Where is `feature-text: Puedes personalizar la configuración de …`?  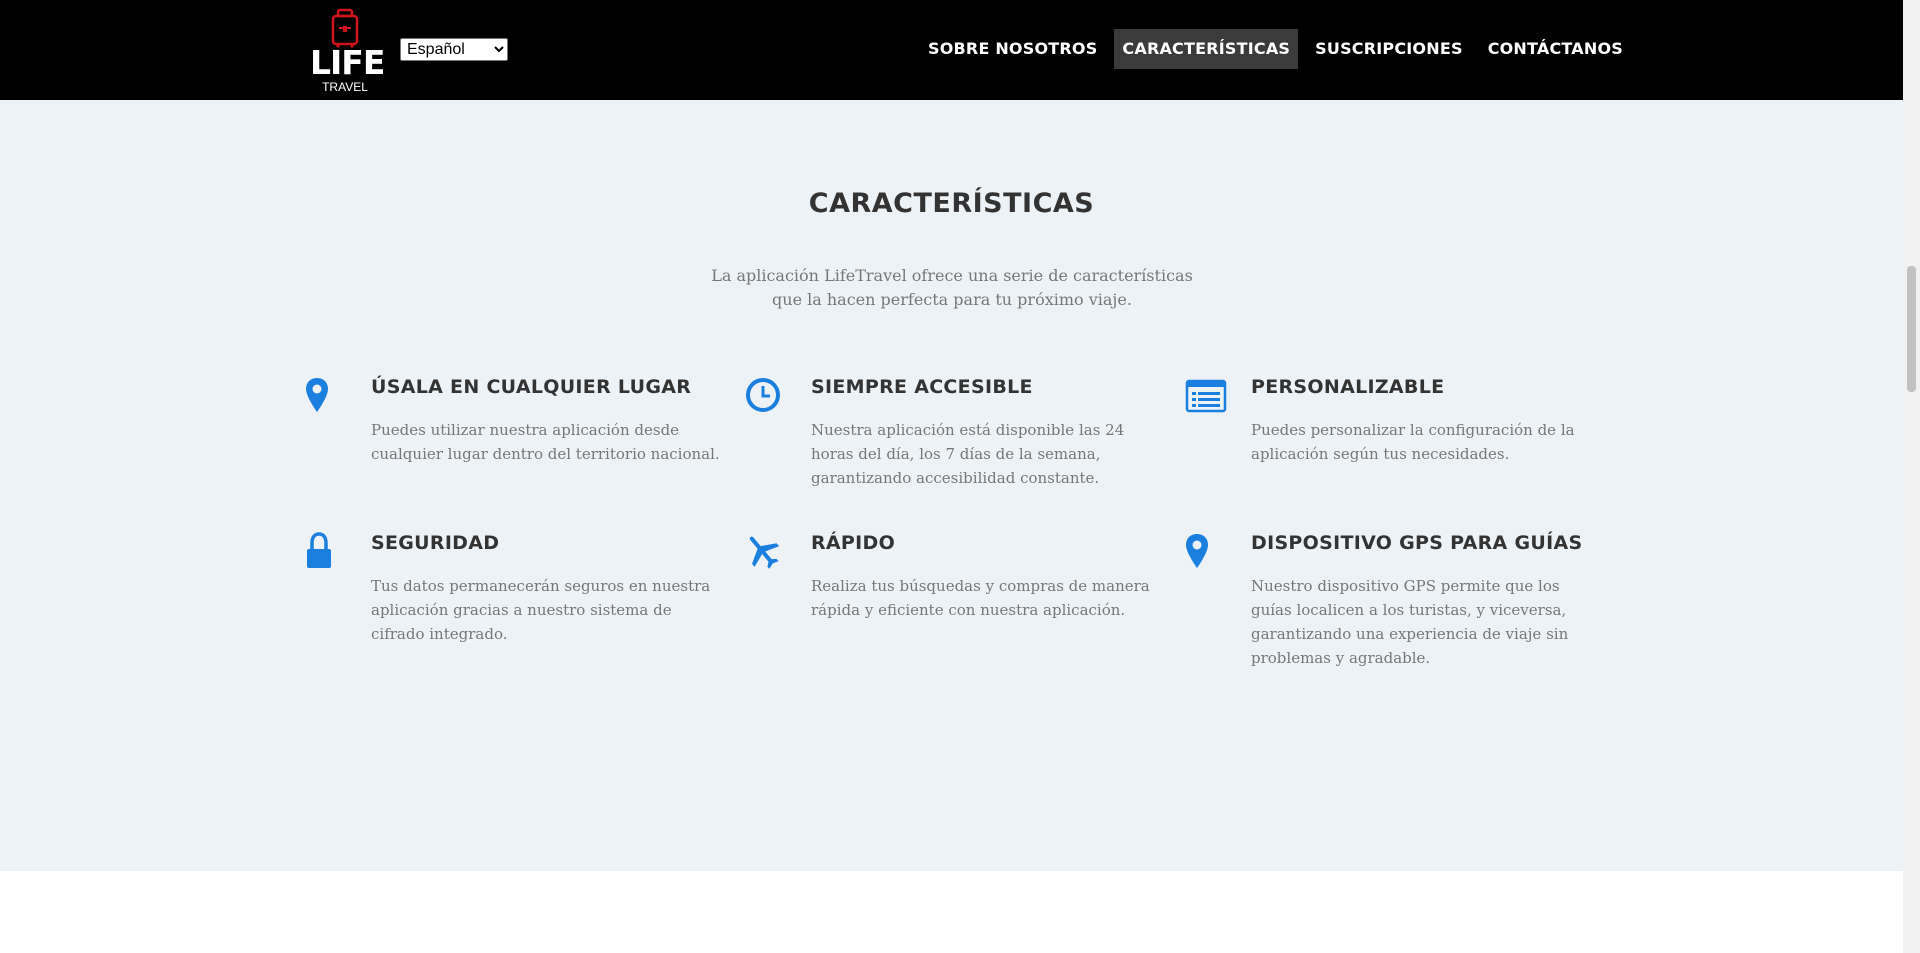
feature-text: Puedes personalizar la configuración de … is located at coordinates (1413, 442).